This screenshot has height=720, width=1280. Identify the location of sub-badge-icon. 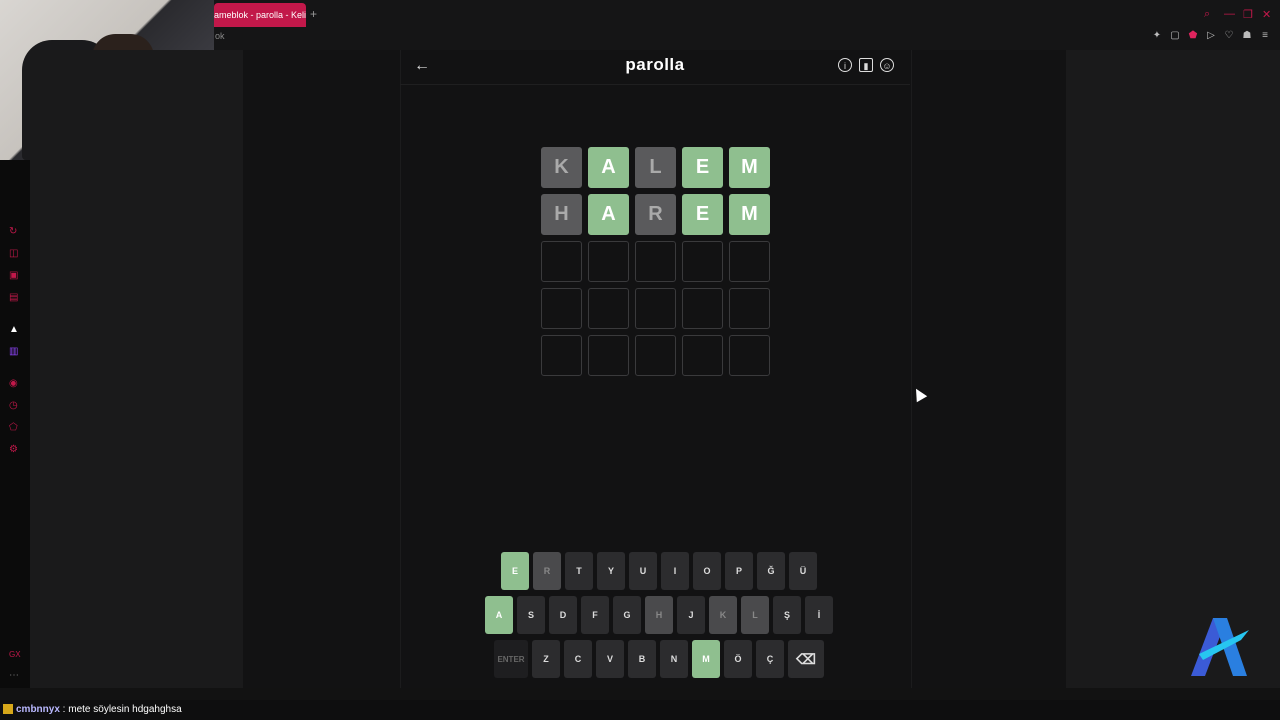
(8, 709).